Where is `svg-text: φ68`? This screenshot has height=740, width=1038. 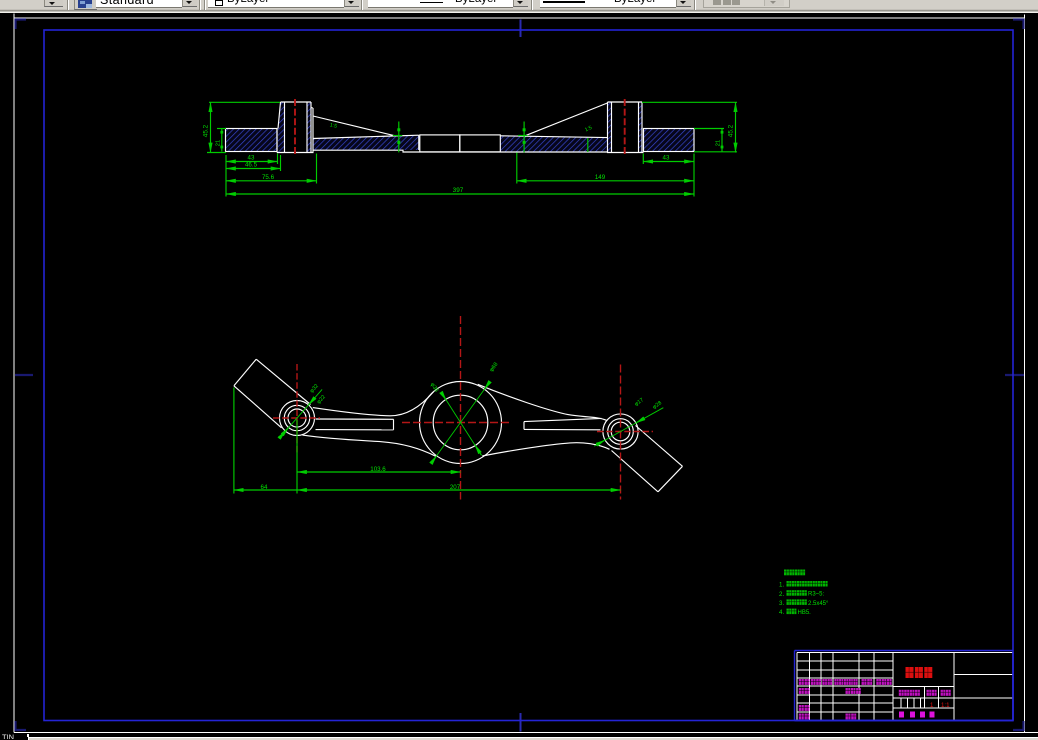
svg-text: φ68 is located at coordinates (494, 368).